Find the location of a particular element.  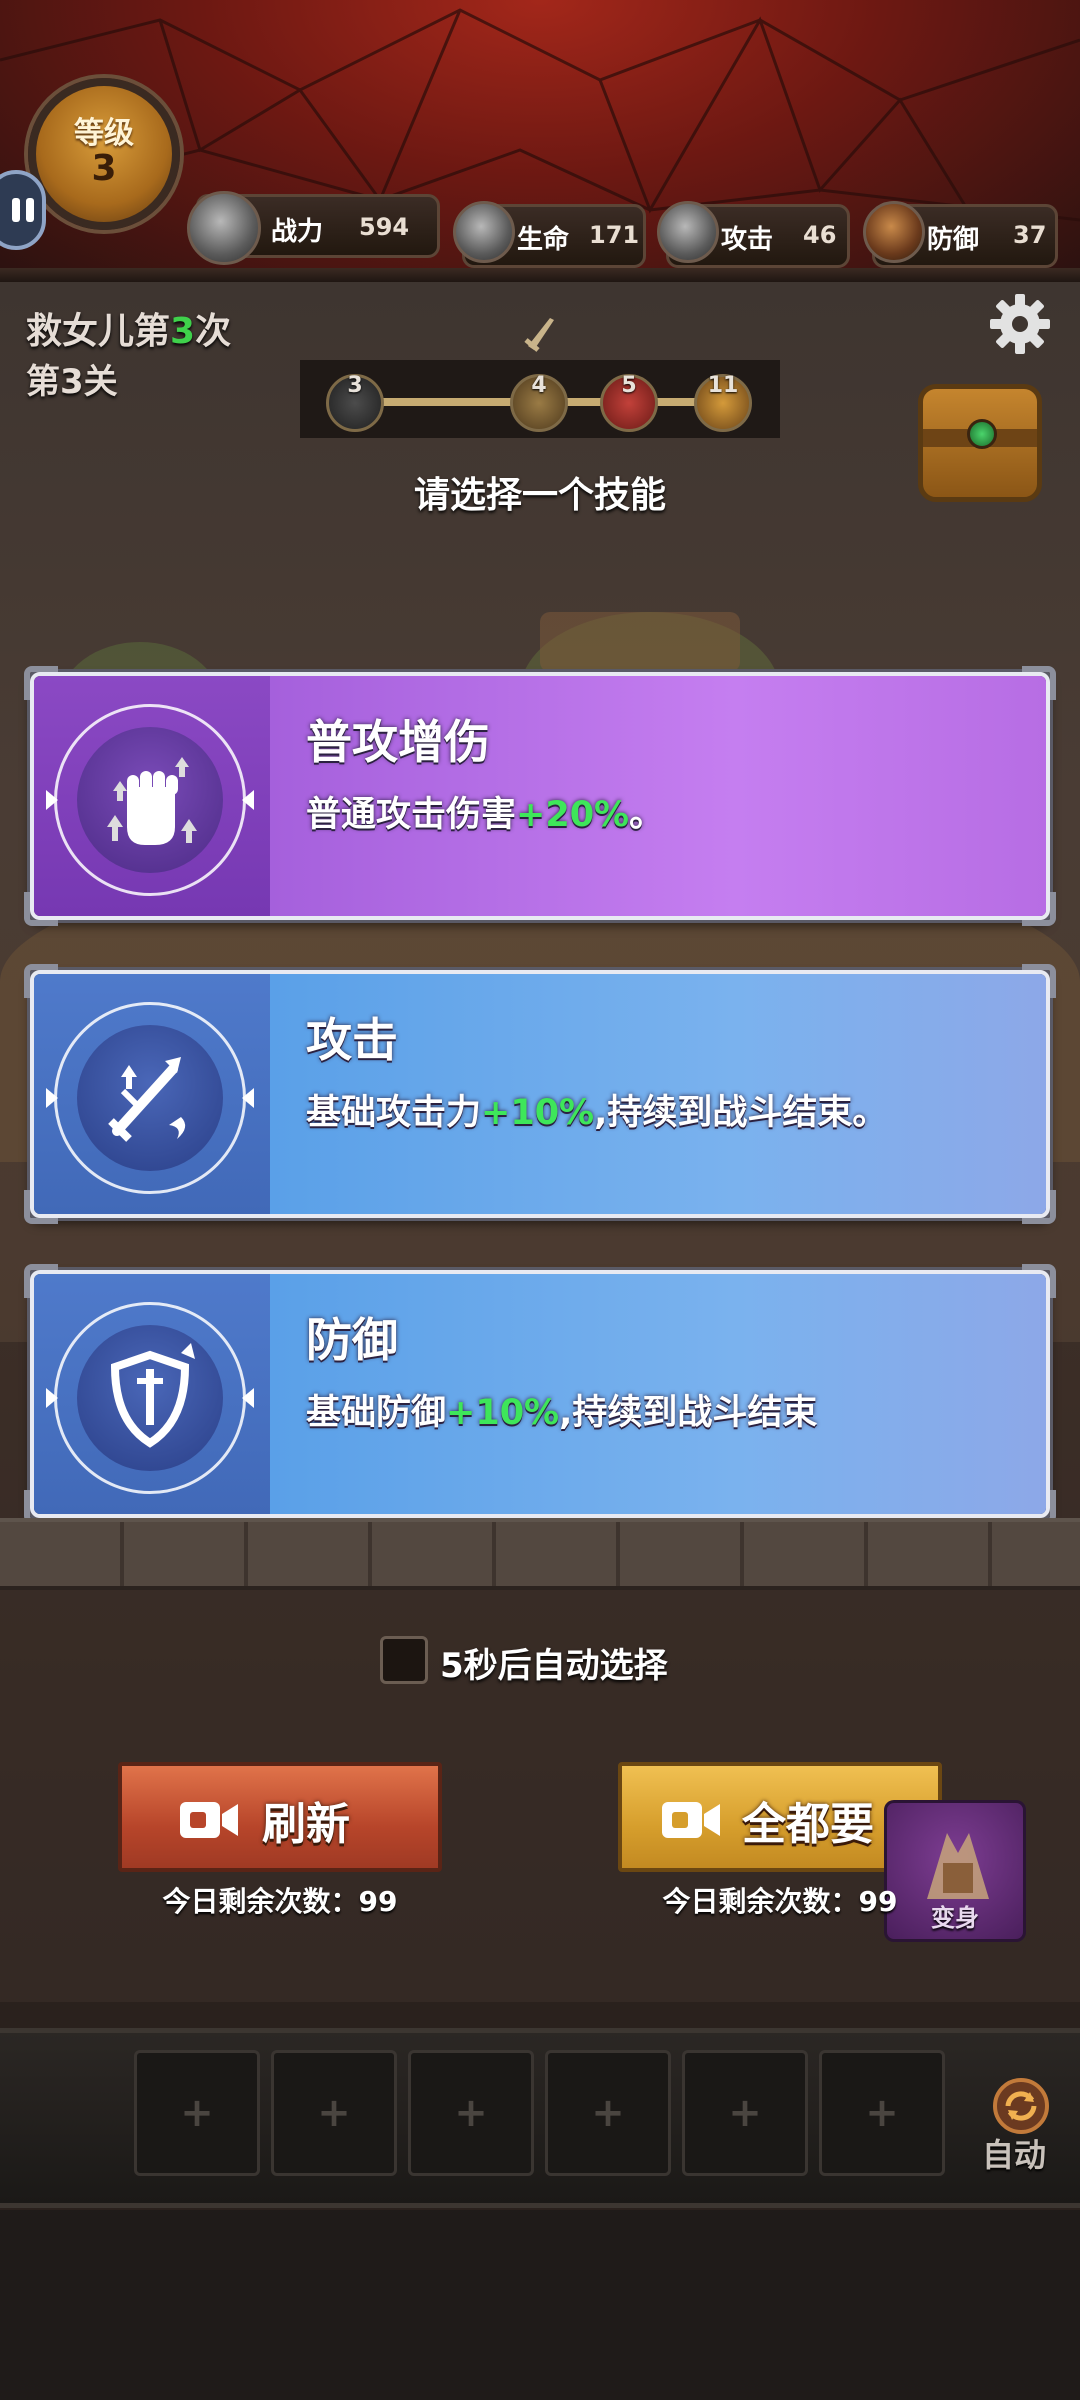

stat-power: 战力 594 is located at coordinates (313, 228).